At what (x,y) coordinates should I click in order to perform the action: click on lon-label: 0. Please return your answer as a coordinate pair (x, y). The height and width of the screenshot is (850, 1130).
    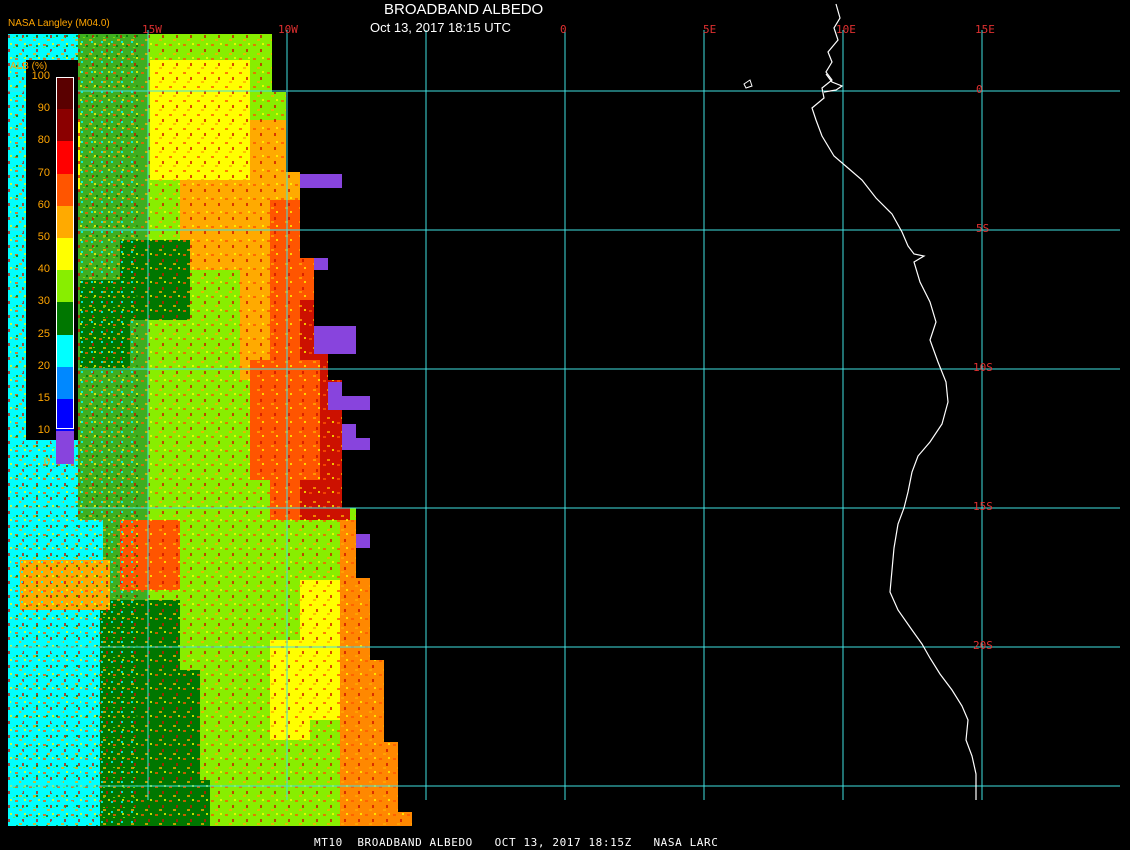
    Looking at the image, I should click on (563, 29).